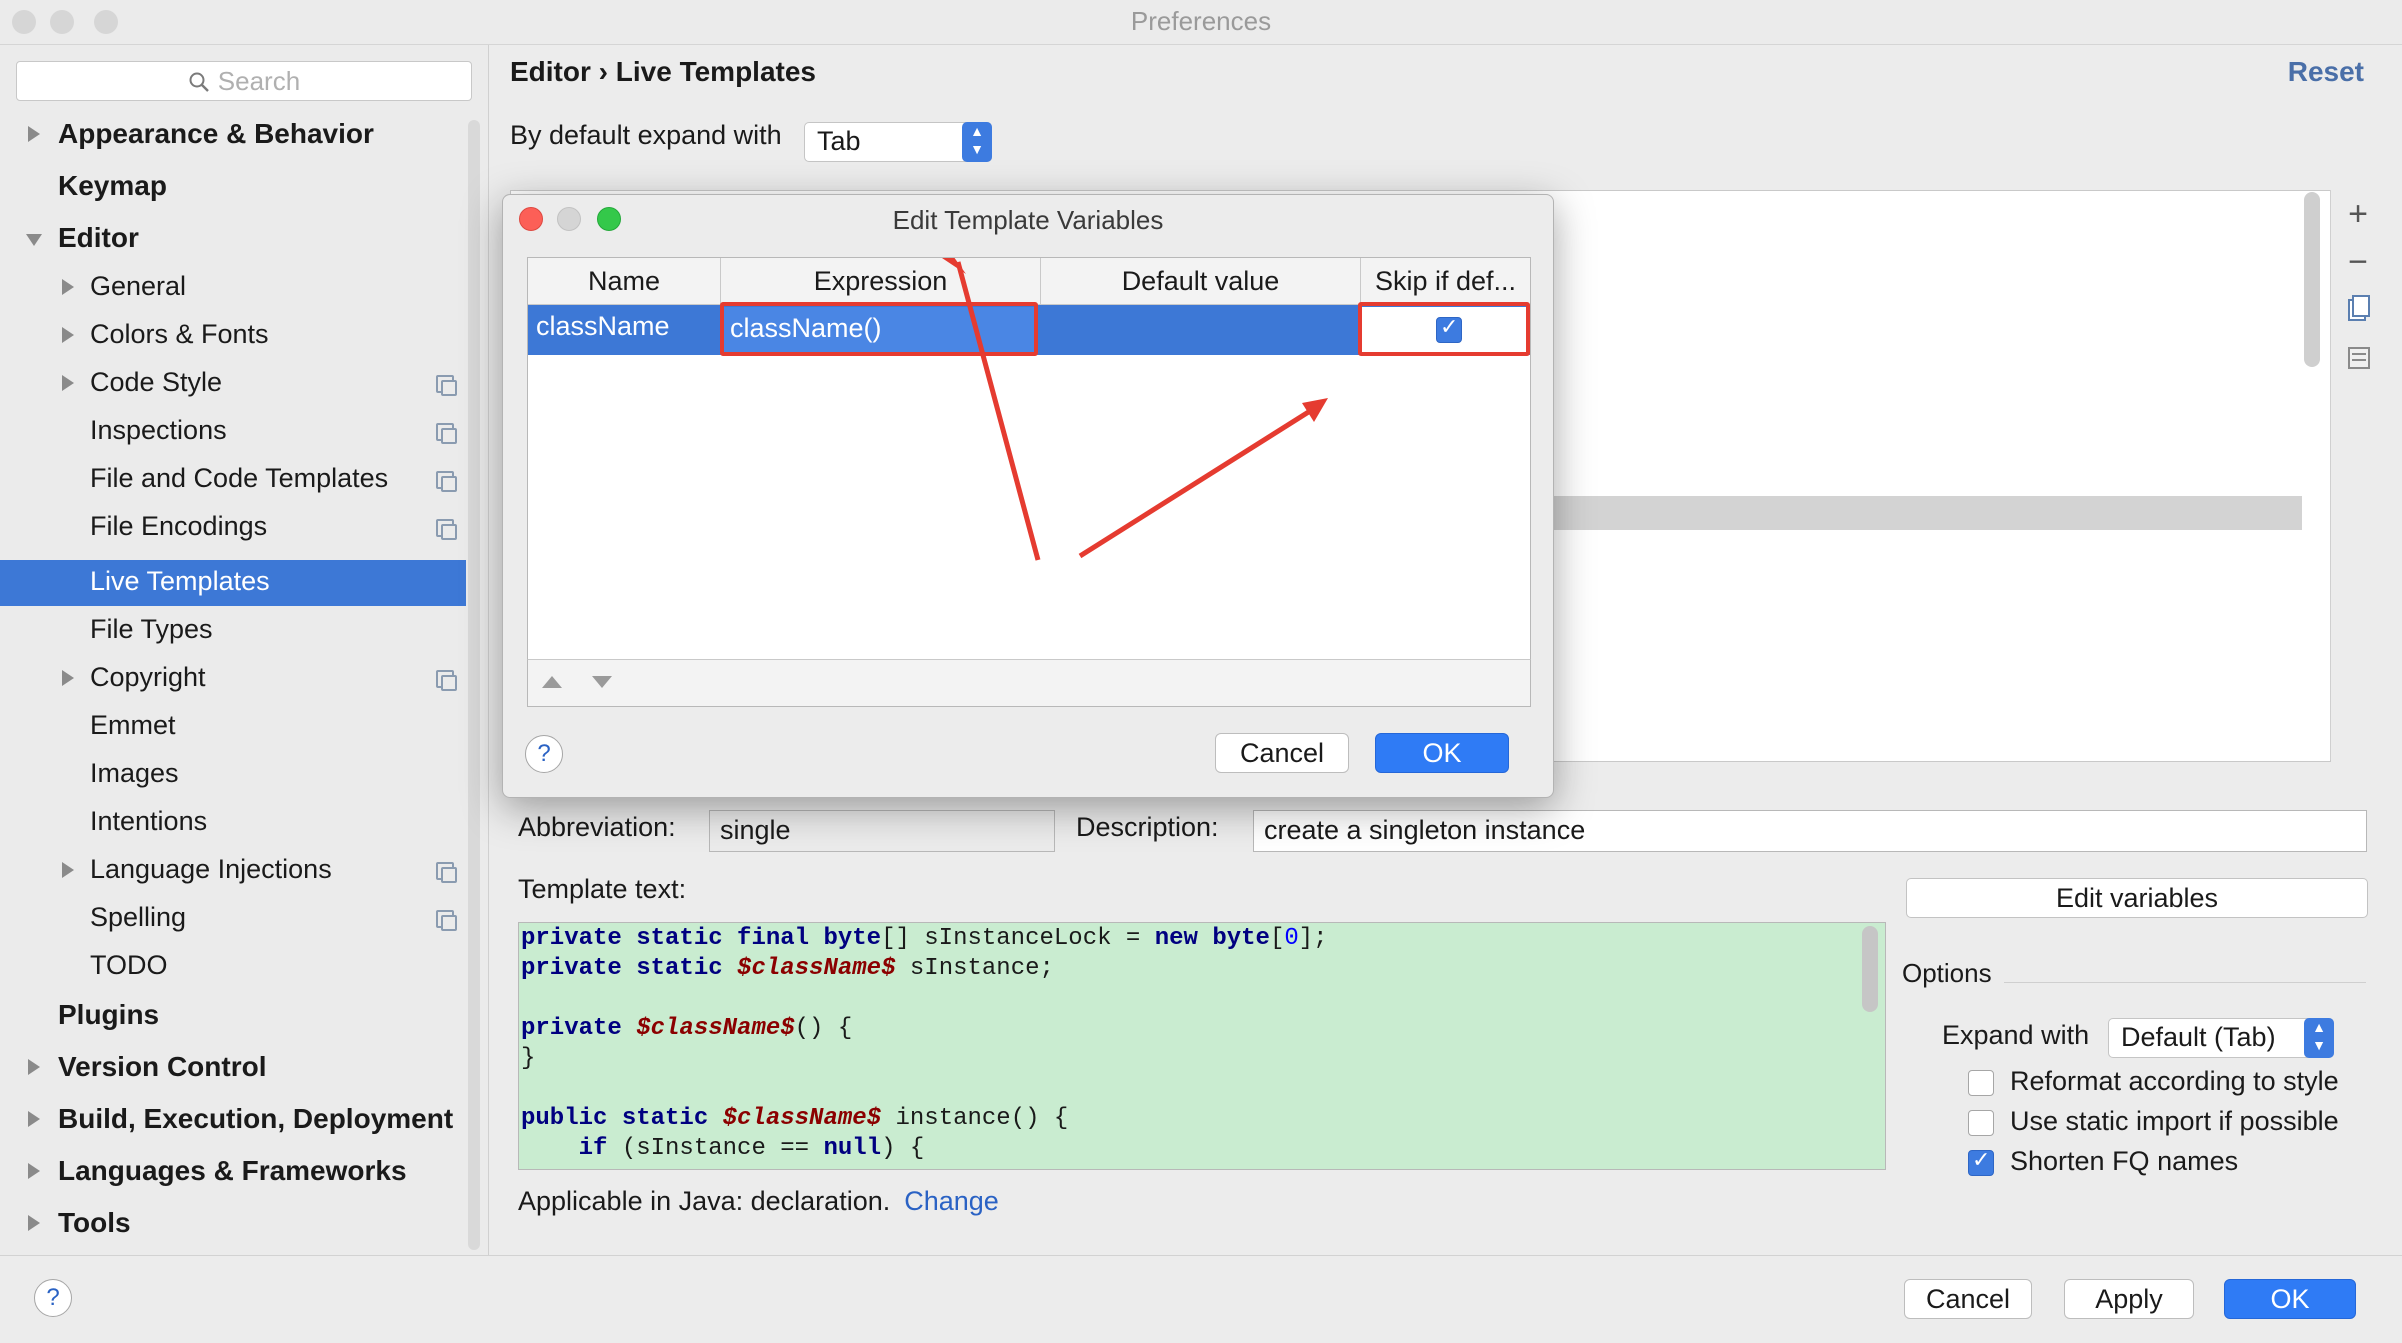  What do you see at coordinates (233, 336) in the screenshot?
I see `sidebar-item-colors-fonts: Colors & Fonts` at bounding box center [233, 336].